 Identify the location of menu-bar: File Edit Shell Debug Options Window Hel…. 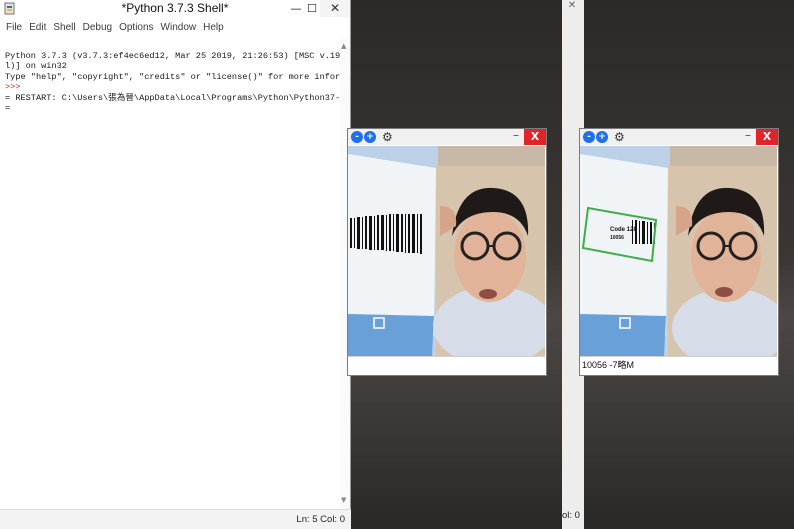
(175, 27).